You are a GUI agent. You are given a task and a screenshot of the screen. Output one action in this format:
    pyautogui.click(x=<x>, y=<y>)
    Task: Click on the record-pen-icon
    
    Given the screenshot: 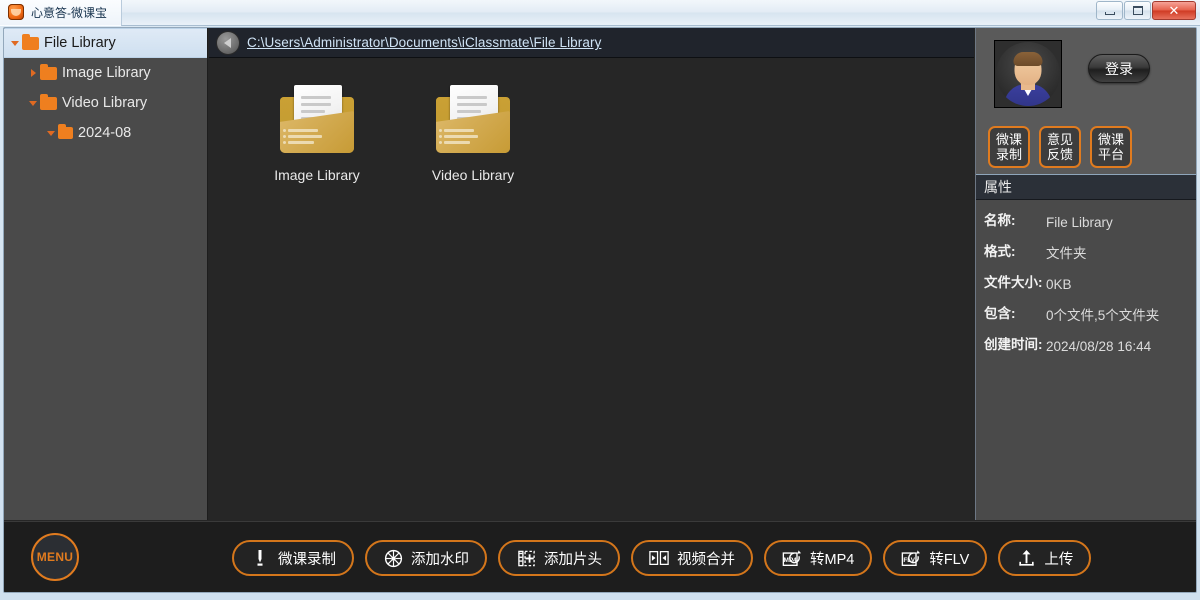 What is the action you would take?
    pyautogui.click(x=260, y=558)
    